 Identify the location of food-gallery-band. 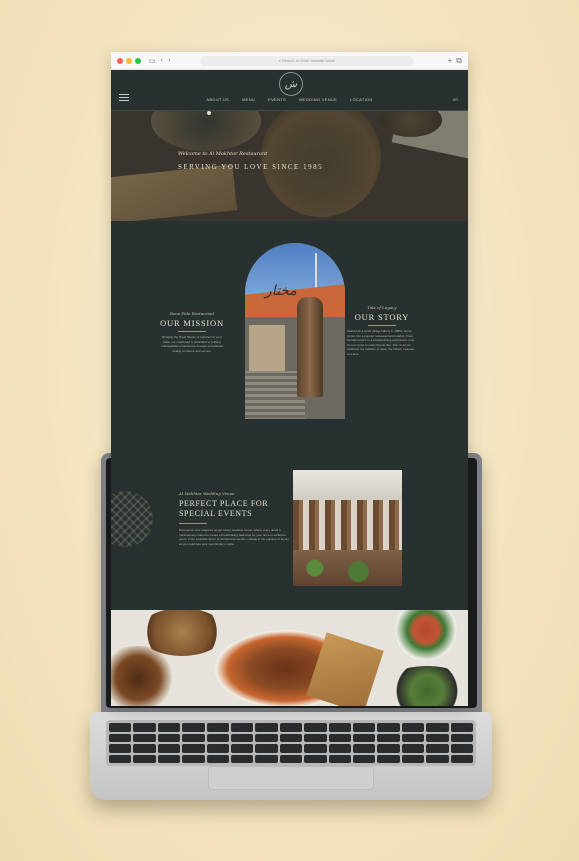
(289, 658).